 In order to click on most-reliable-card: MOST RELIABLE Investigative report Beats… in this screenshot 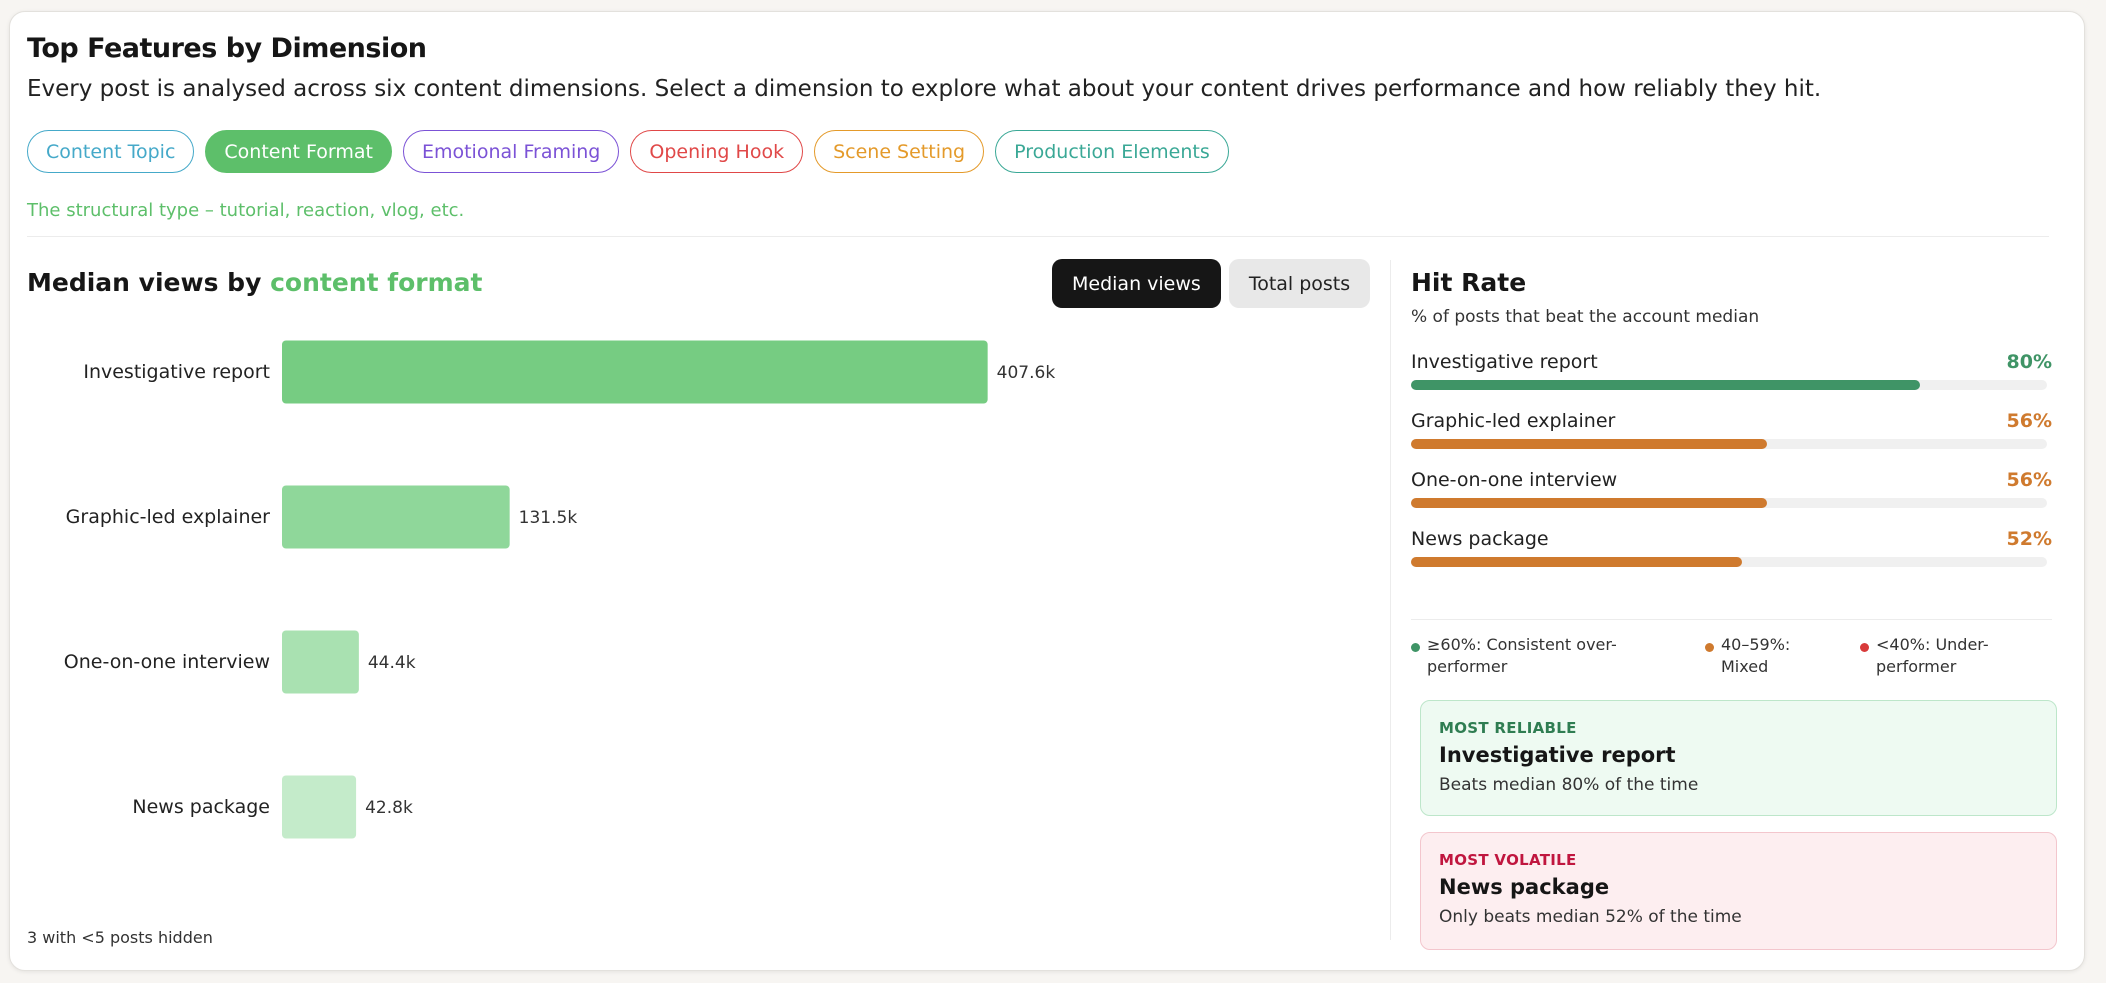, I will do `click(1738, 758)`.